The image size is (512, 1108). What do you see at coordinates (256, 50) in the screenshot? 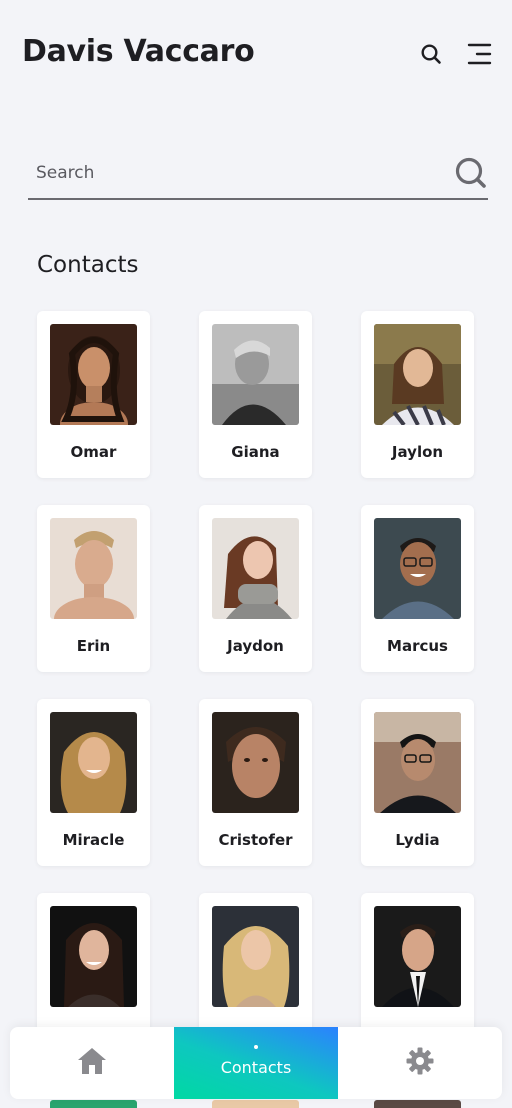
I see `app-header: Davis Vaccaro` at bounding box center [256, 50].